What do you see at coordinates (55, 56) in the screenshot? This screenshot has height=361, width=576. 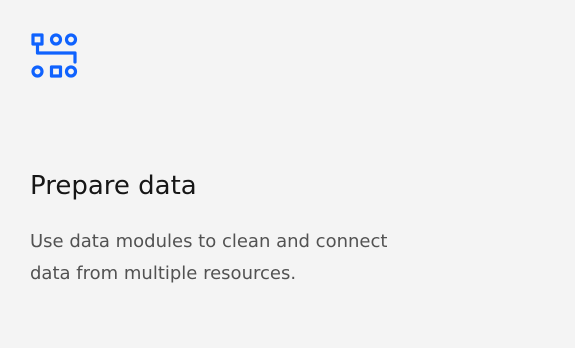 I see `data-flow-icon` at bounding box center [55, 56].